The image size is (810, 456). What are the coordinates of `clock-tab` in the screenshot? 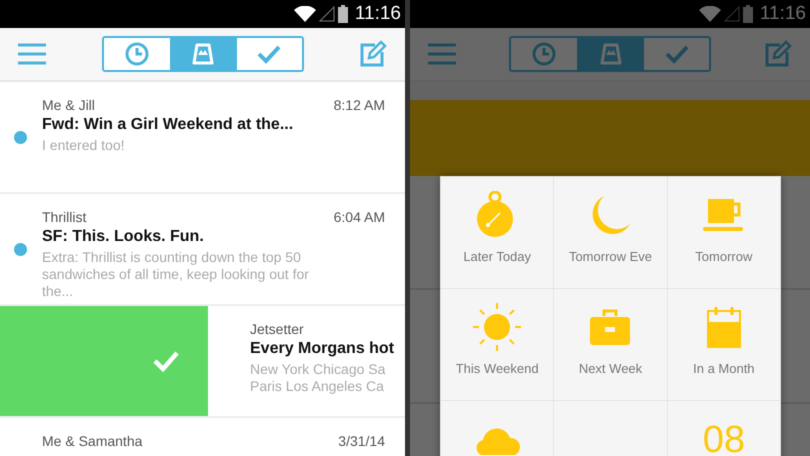 It's located at (137, 54).